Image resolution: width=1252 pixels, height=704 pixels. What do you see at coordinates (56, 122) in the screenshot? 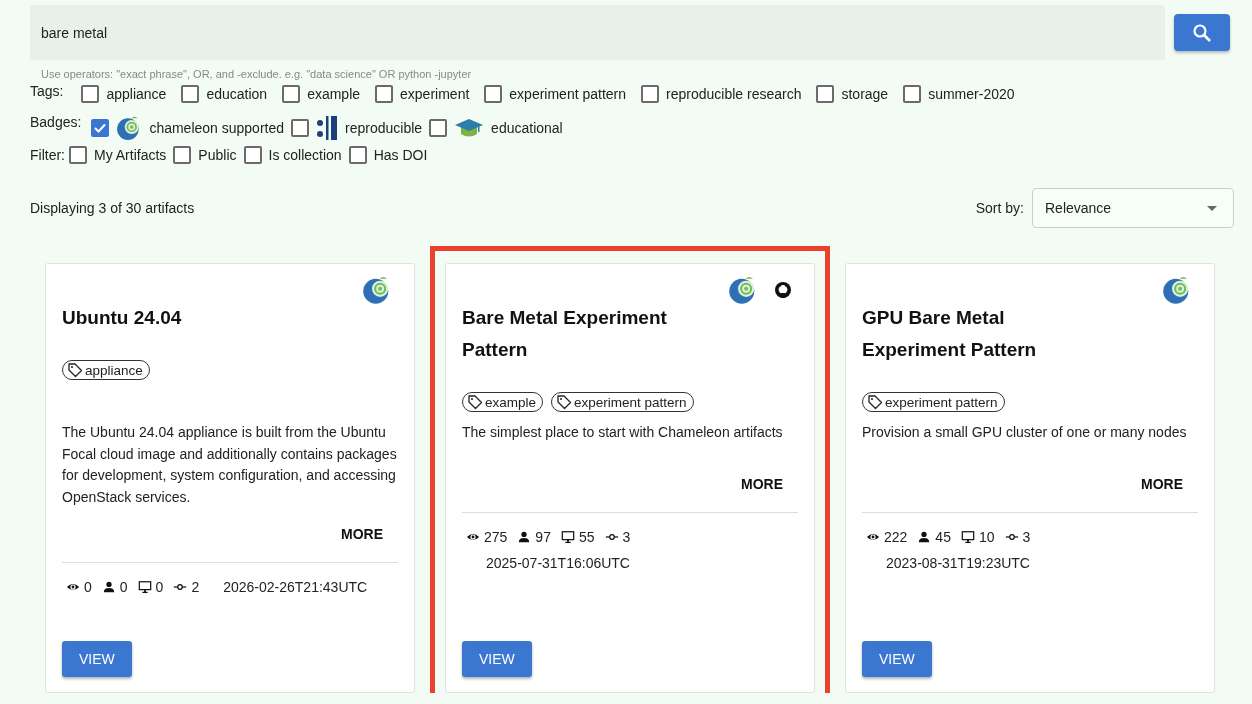
I see `filter-label: Badges:` at bounding box center [56, 122].